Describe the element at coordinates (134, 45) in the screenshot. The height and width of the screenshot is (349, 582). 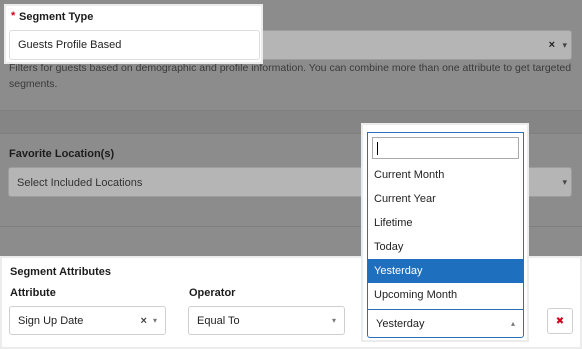
I see `segment-type-select: Guests Profile Based` at that location.